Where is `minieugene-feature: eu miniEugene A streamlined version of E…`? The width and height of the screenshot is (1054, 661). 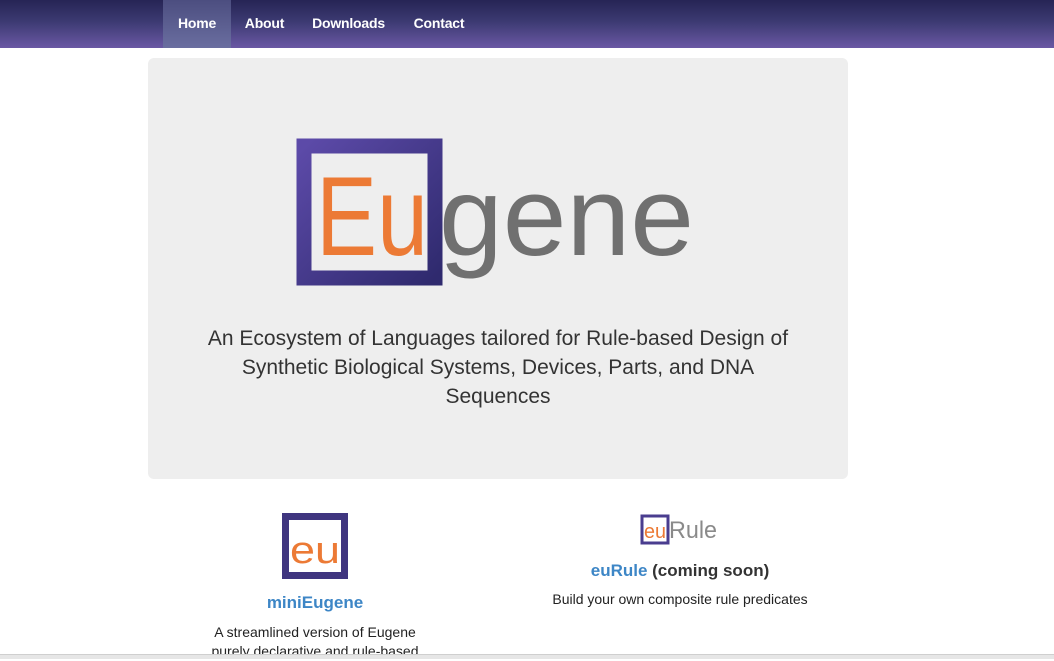 minieugene-feature: eu miniEugene A streamlined version of E… is located at coordinates (315, 586).